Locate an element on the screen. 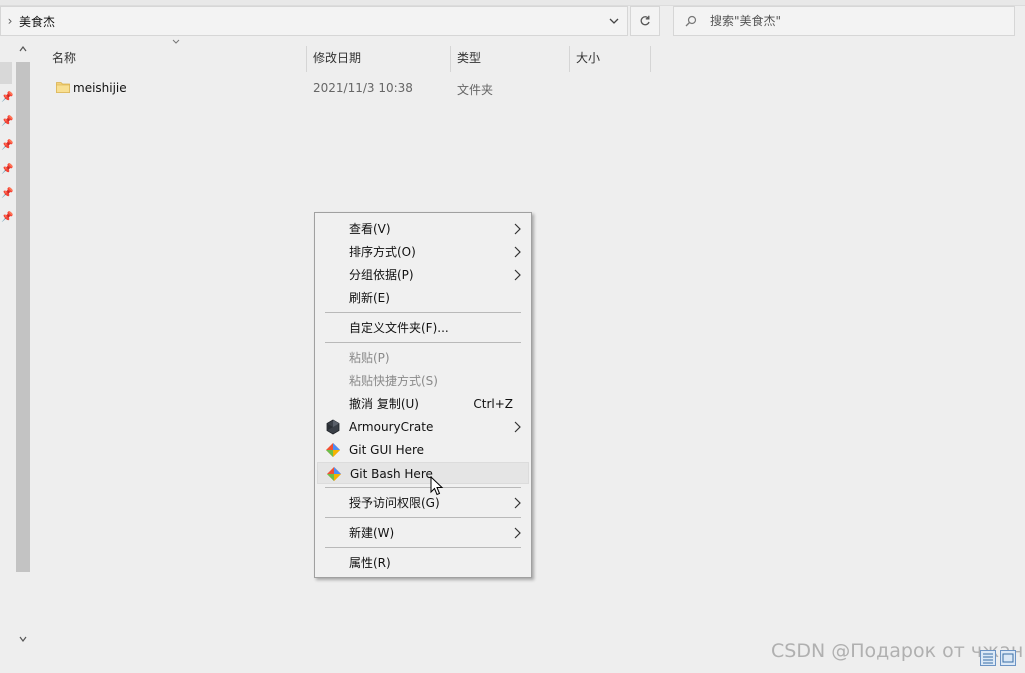  search-box is located at coordinates (844, 21).